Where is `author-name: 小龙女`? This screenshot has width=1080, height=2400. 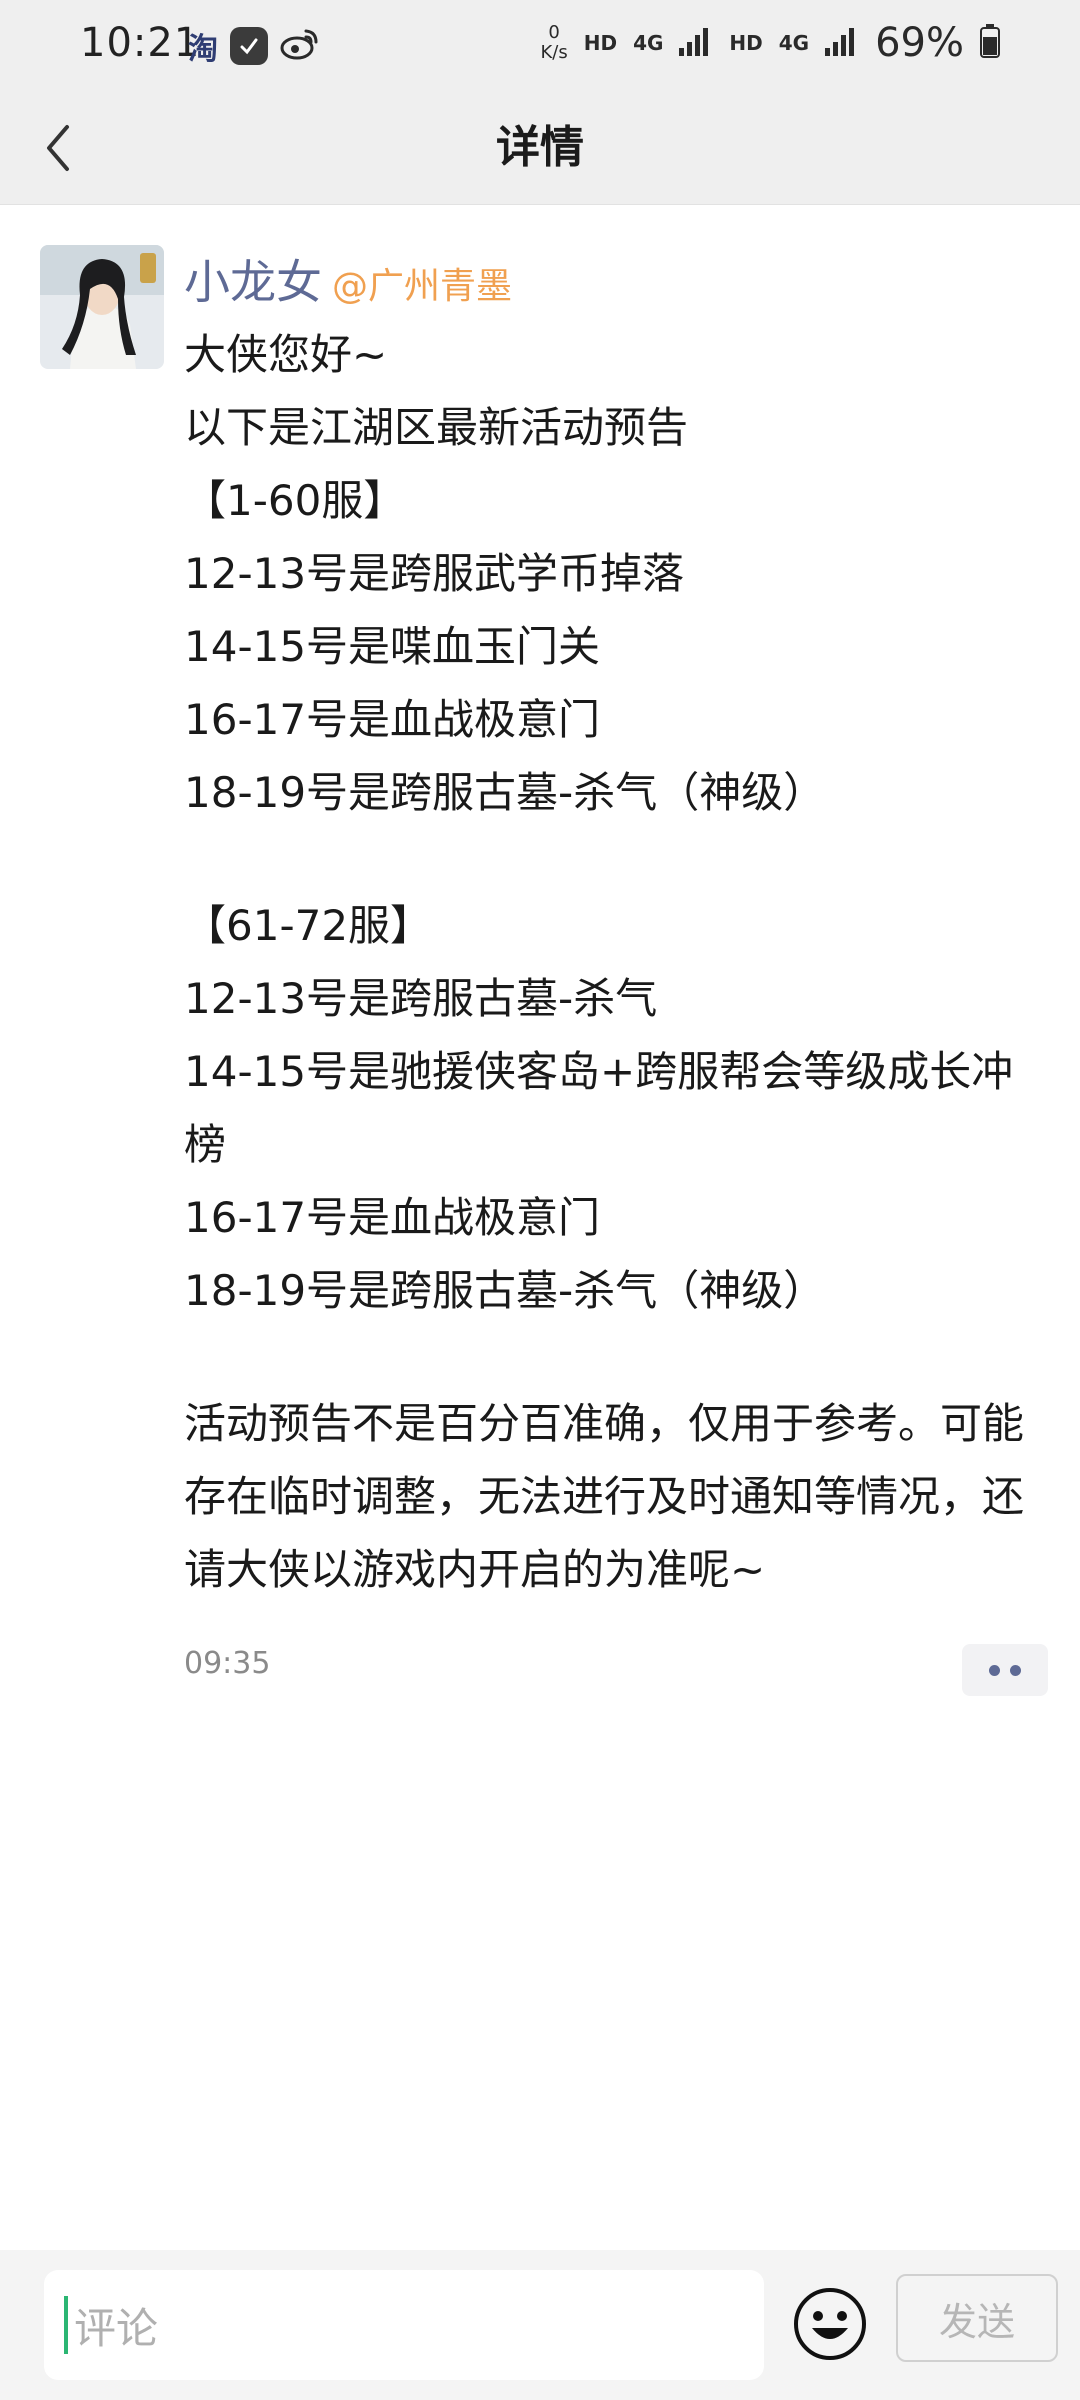
author-name: 小龙女 is located at coordinates (253, 279).